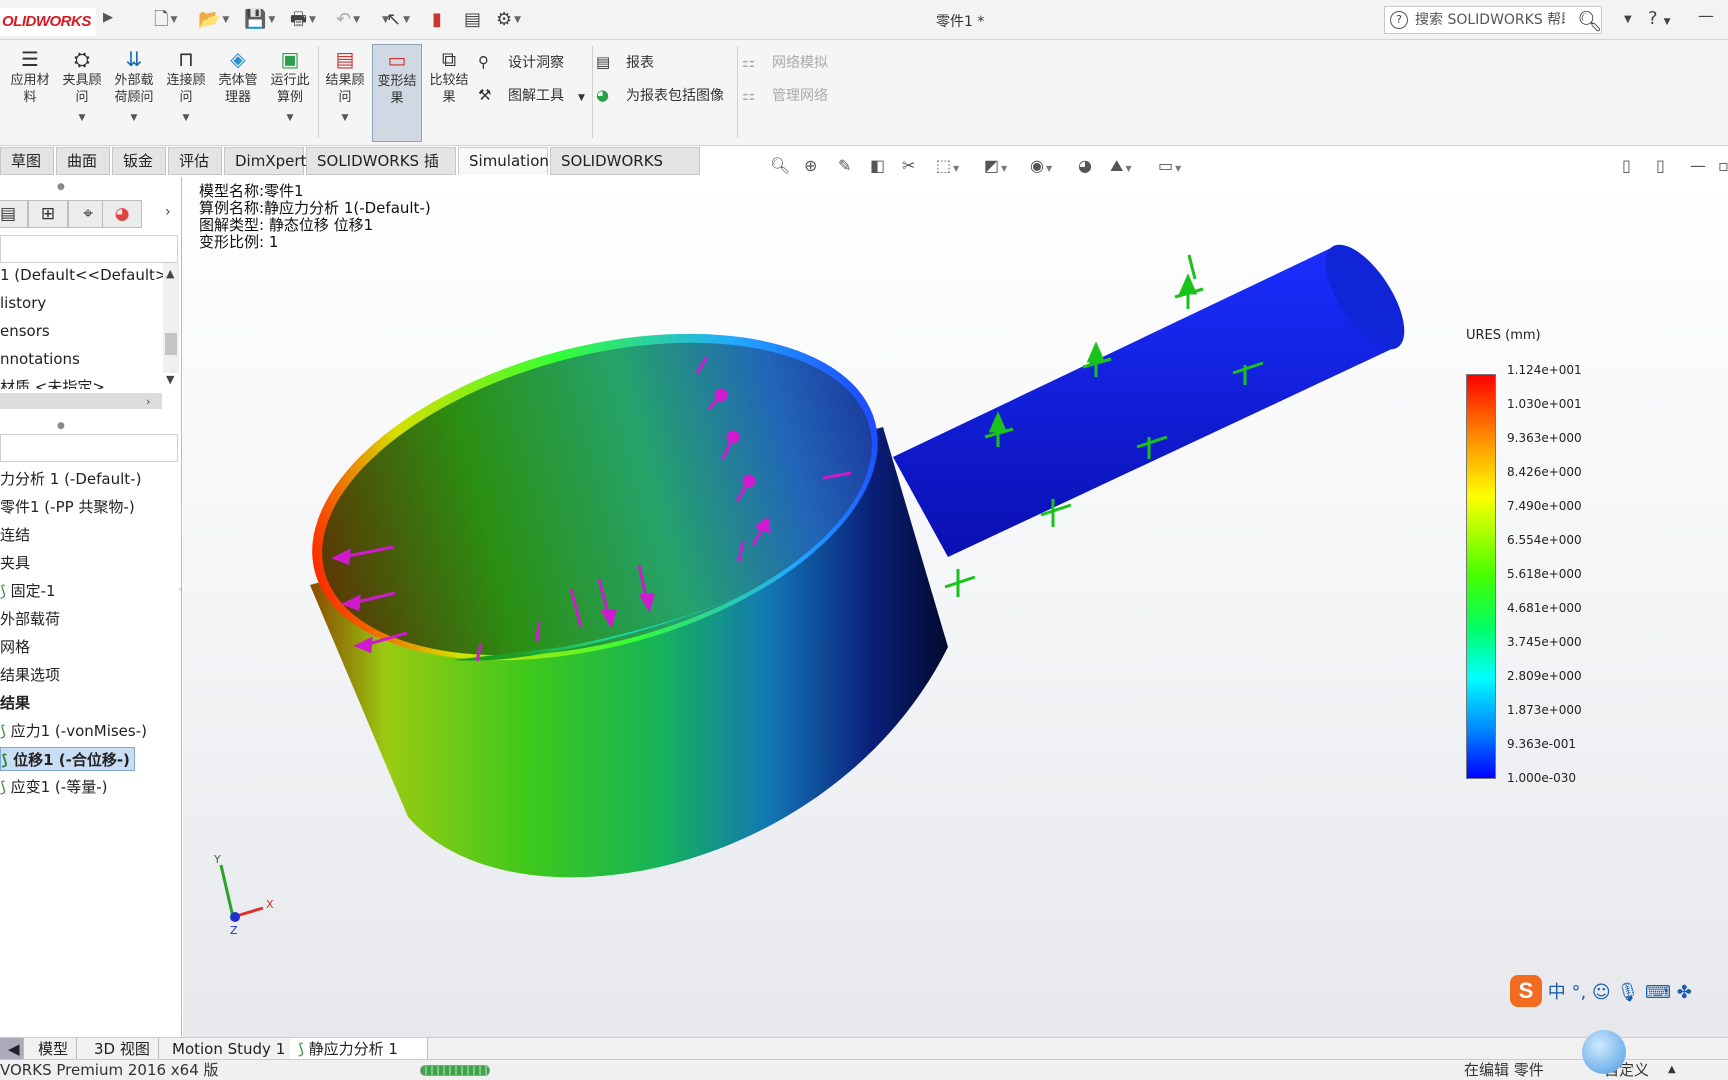  Describe the element at coordinates (348, 20) in the screenshot. I see `undo-icon: ↶ ▼` at that location.